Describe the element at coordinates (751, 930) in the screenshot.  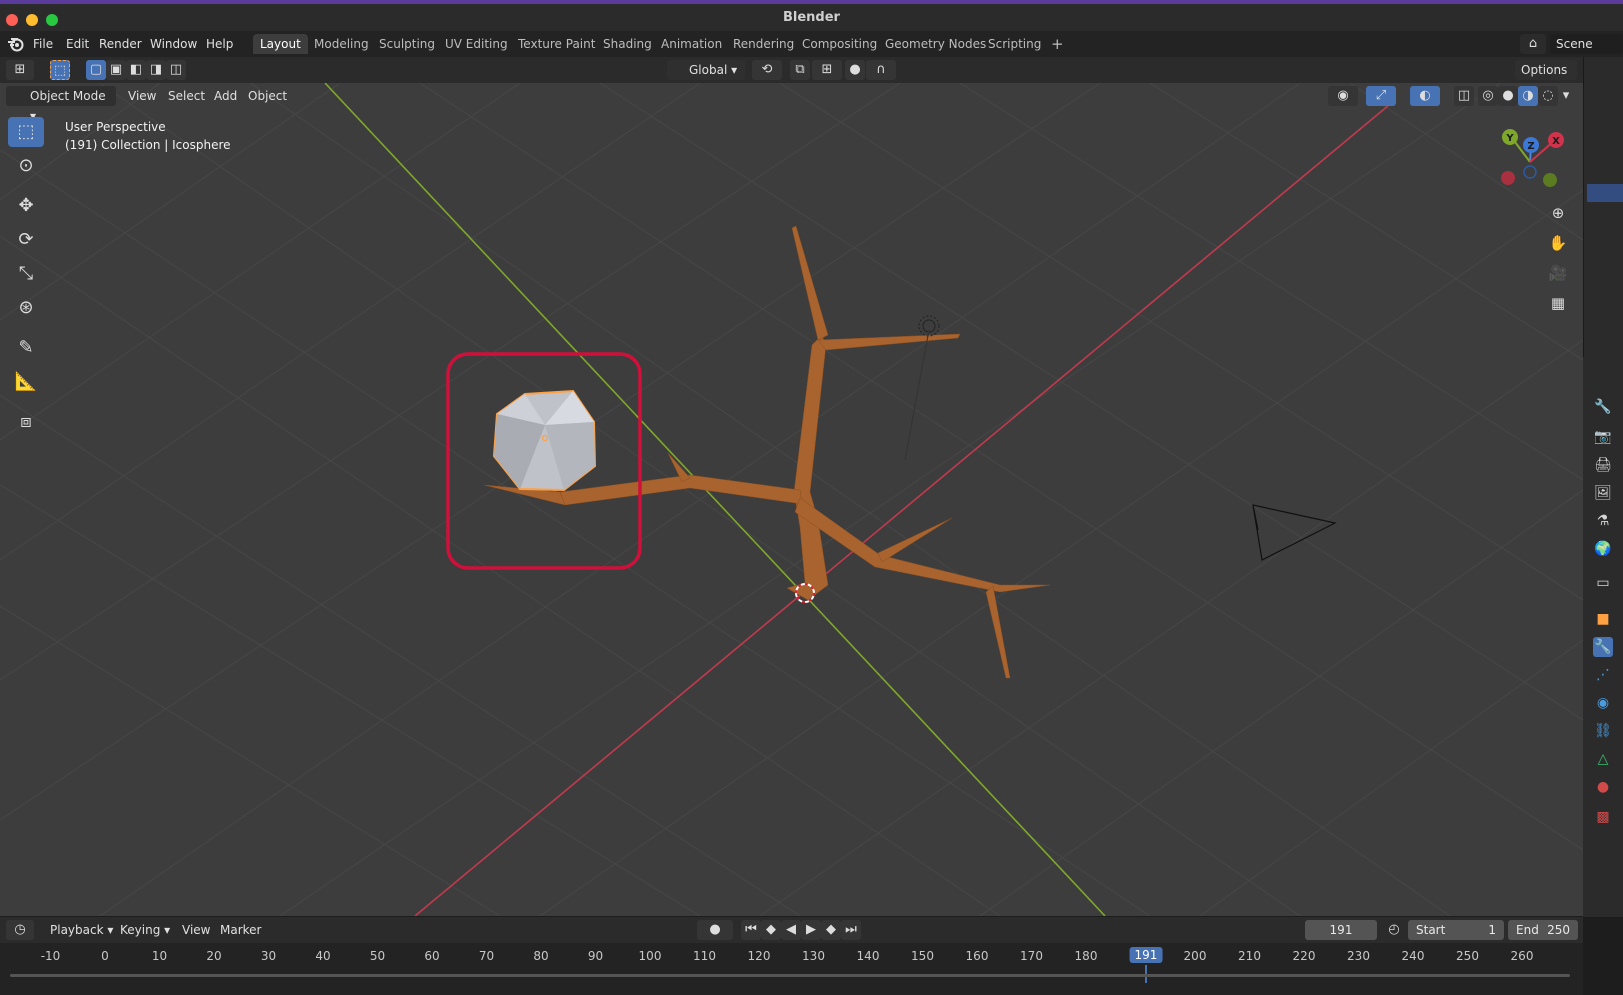
I see `jump-start-icon: ⏮` at that location.